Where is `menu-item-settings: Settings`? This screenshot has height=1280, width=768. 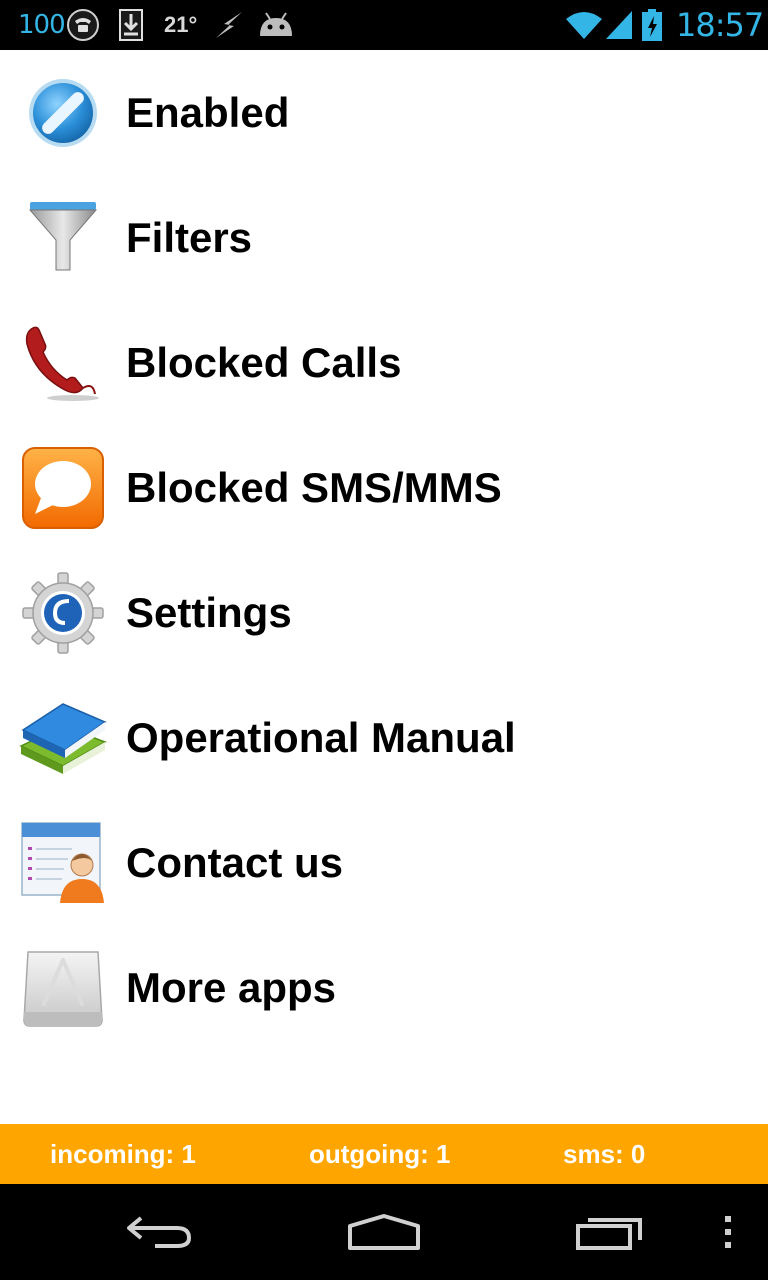 menu-item-settings: Settings is located at coordinates (384, 612).